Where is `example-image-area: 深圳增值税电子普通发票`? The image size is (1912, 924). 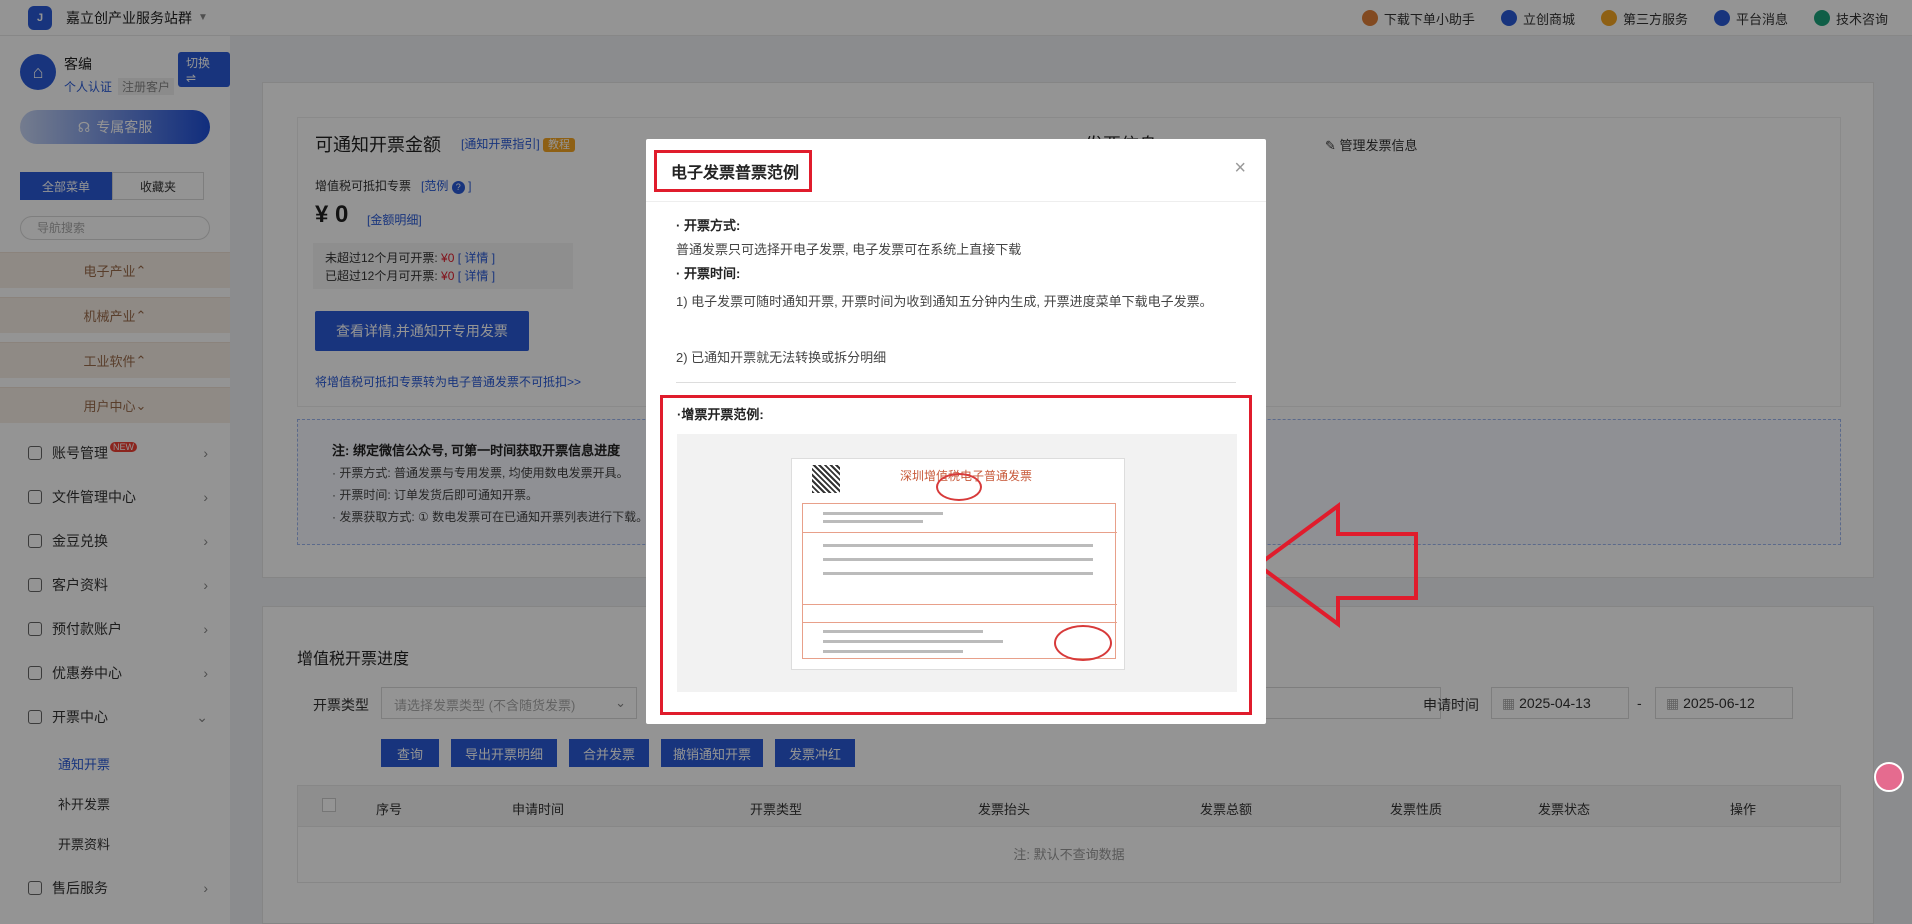
example-image-area: 深圳增值税电子普通发票 is located at coordinates (957, 563).